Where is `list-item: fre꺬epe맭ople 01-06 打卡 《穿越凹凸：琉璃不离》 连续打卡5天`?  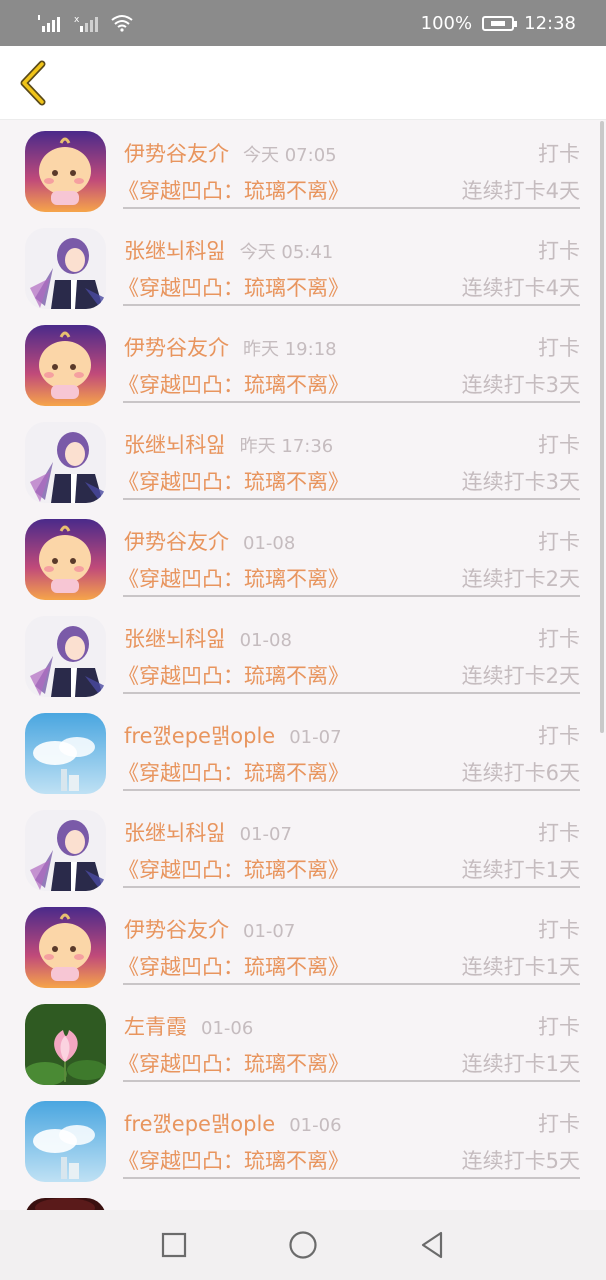
list-item: fre꺬epe맭ople 01-06 打卡 《穿越凹凸：琉璃不离》 连续打卡5天 is located at coordinates (303, 1139).